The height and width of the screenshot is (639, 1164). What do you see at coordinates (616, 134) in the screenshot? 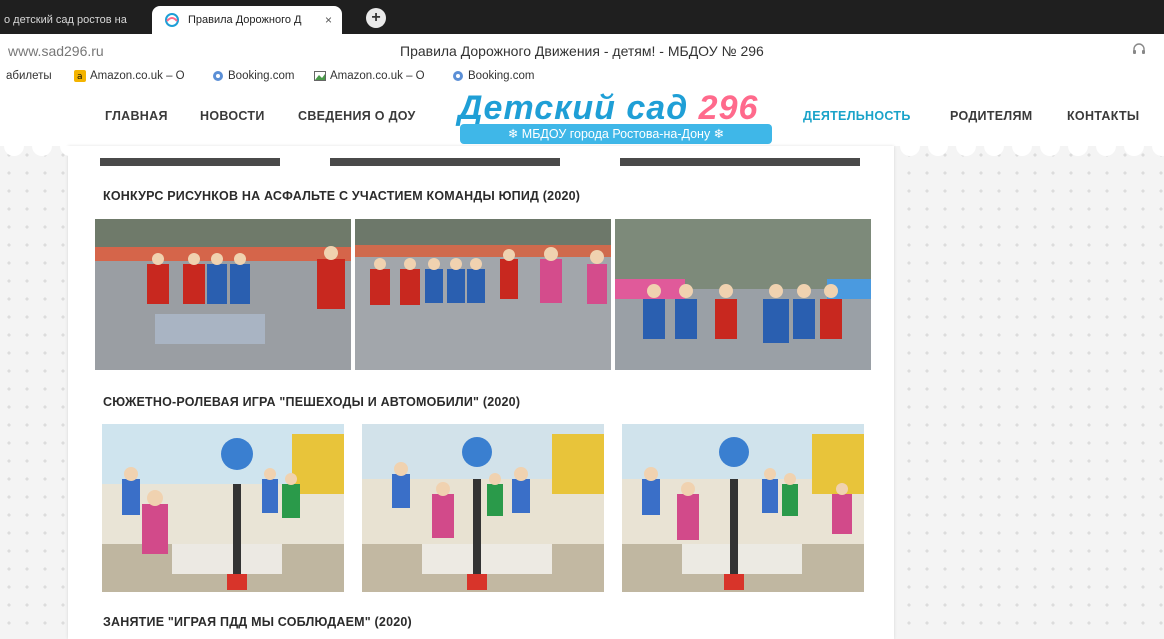
I see `logo-subtitle: ❄ МБДОУ города Ростова-на-Дону ❄` at bounding box center [616, 134].